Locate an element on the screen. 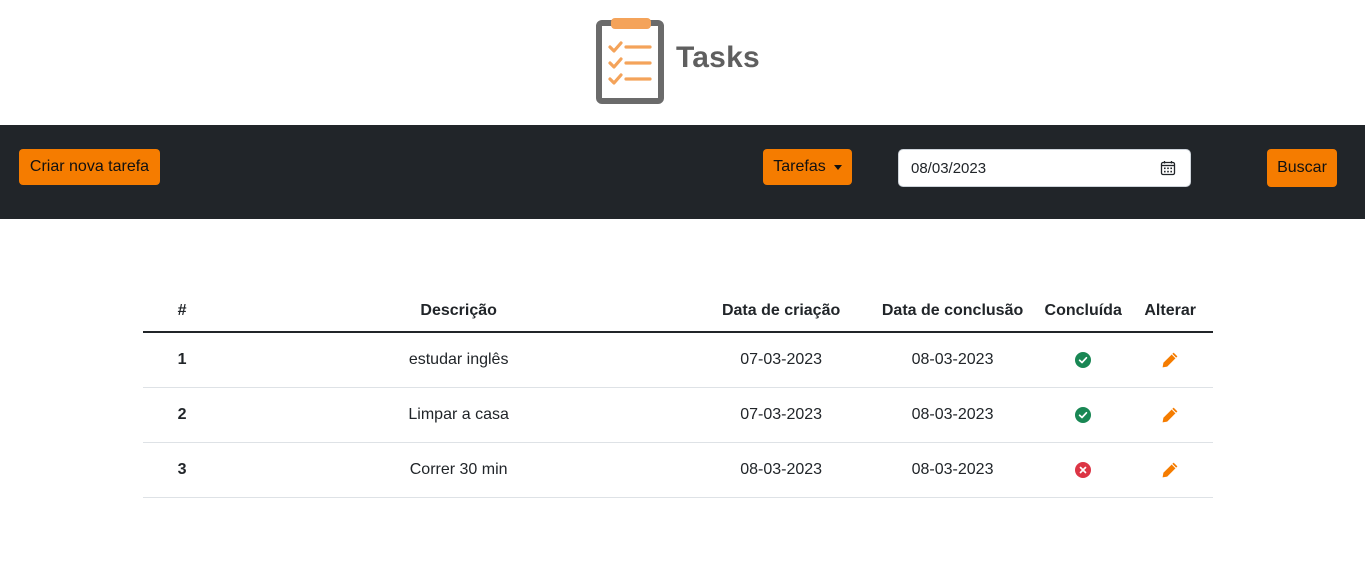 This screenshot has width=1365, height=579. app-title: Tasks is located at coordinates (718, 57).